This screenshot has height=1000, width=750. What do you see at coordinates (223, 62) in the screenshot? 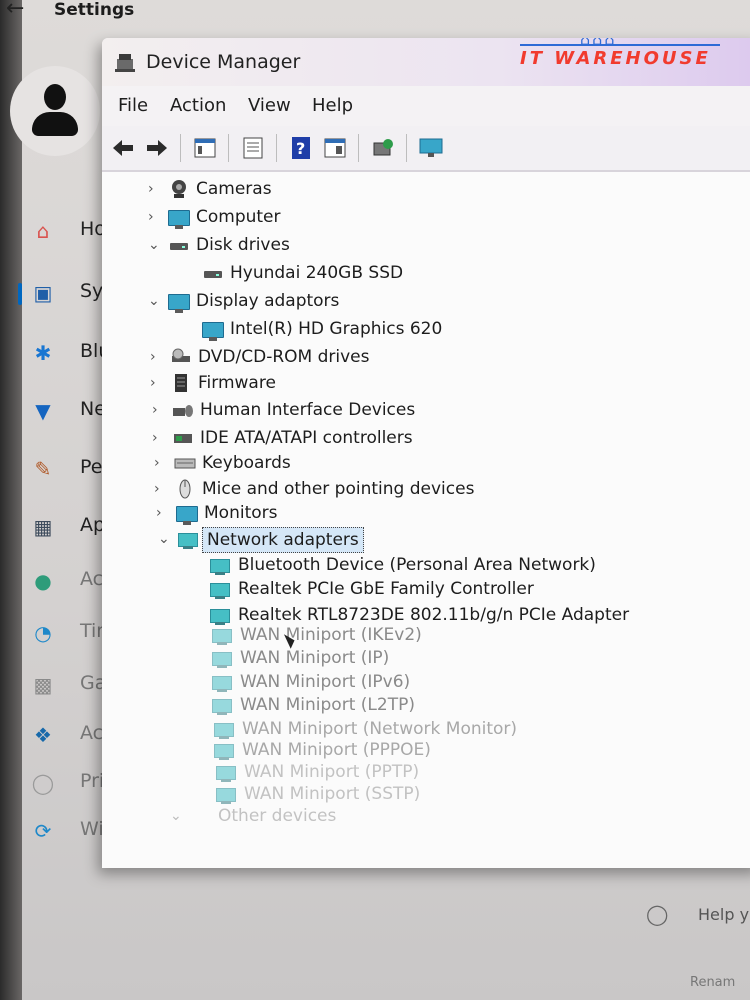
I see `window-title: Device Manager` at bounding box center [223, 62].